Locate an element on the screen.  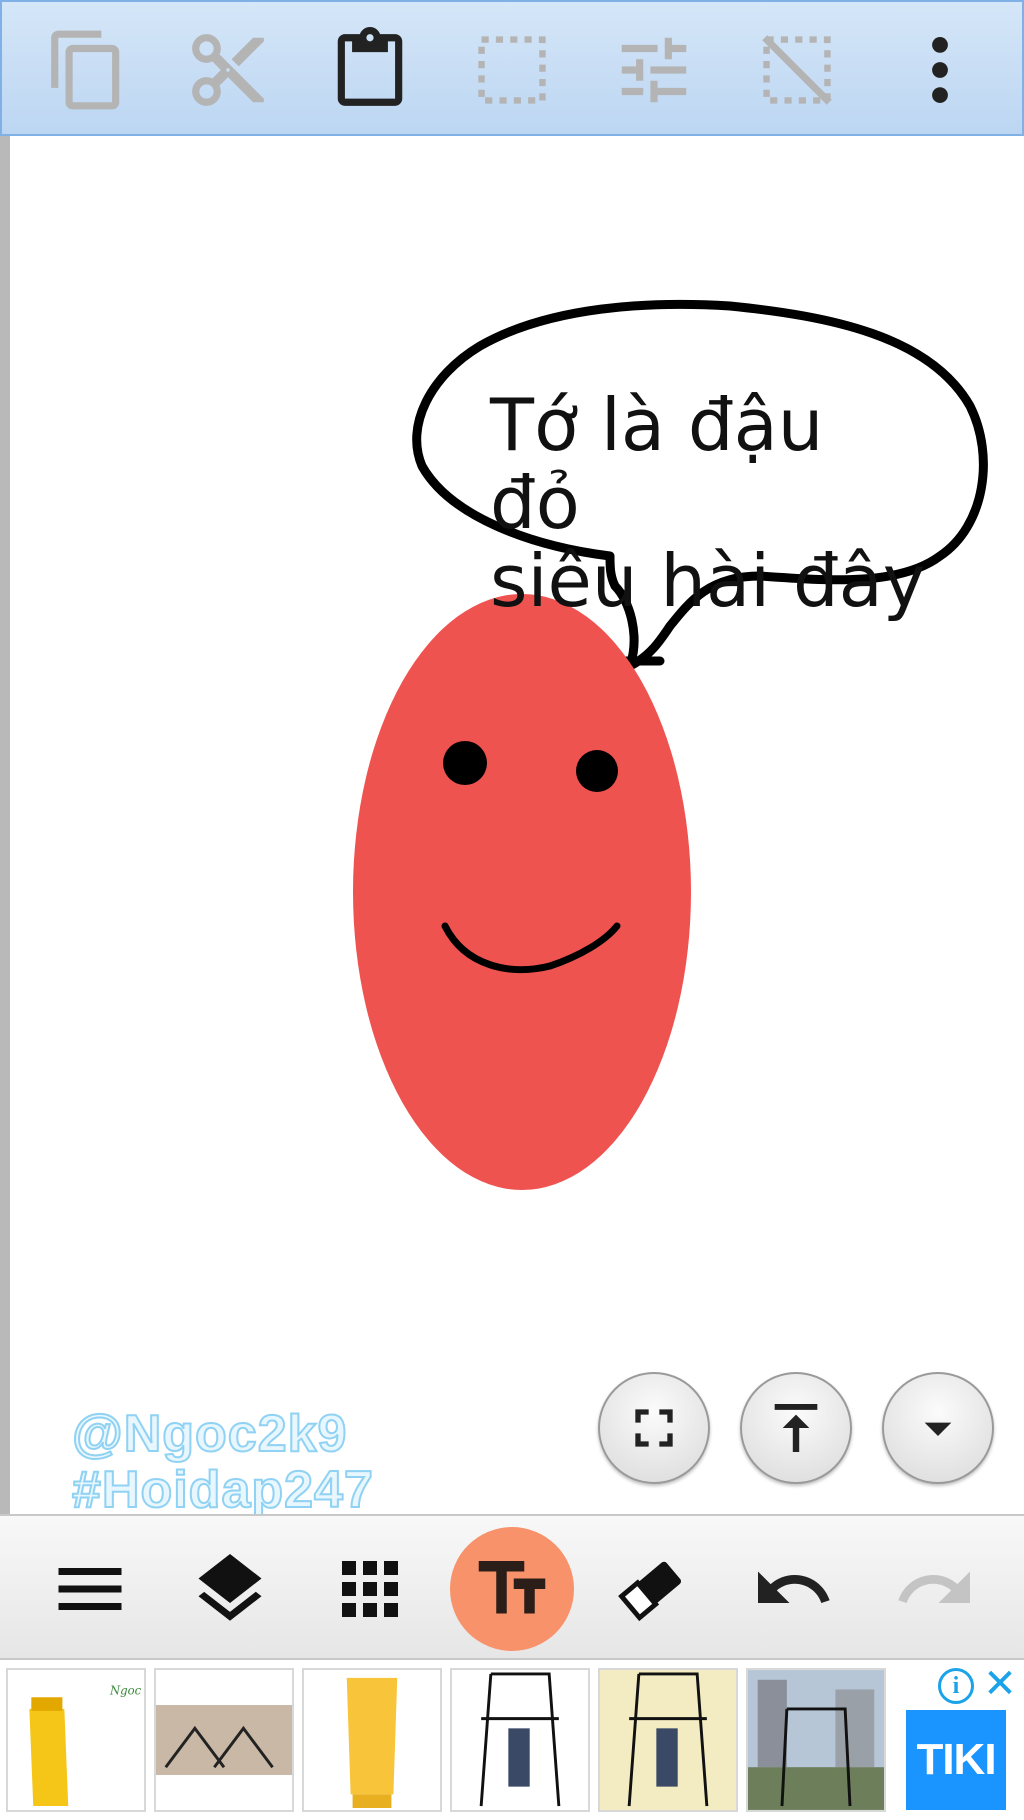
text-tool-icon is located at coordinates (512, 1587).